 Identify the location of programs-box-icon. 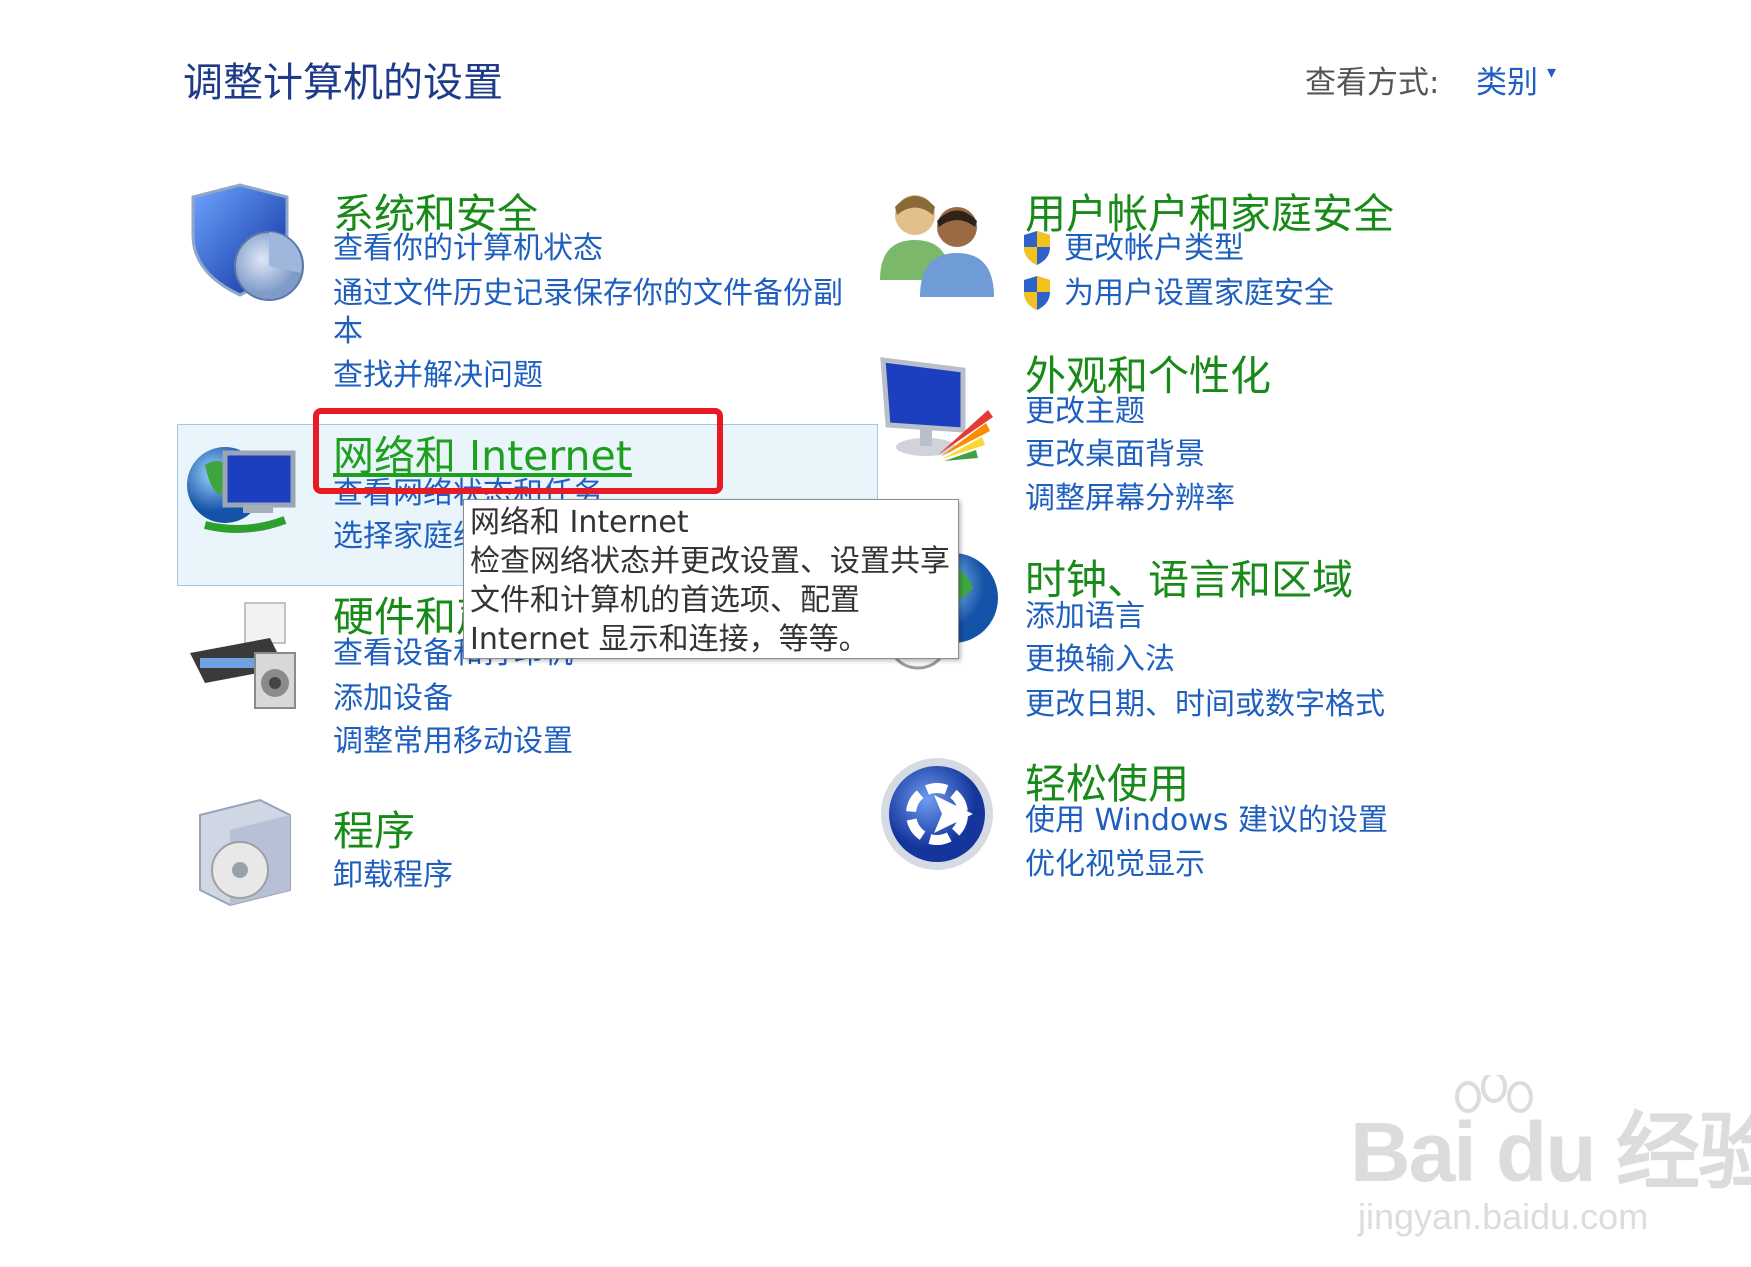
(245, 852).